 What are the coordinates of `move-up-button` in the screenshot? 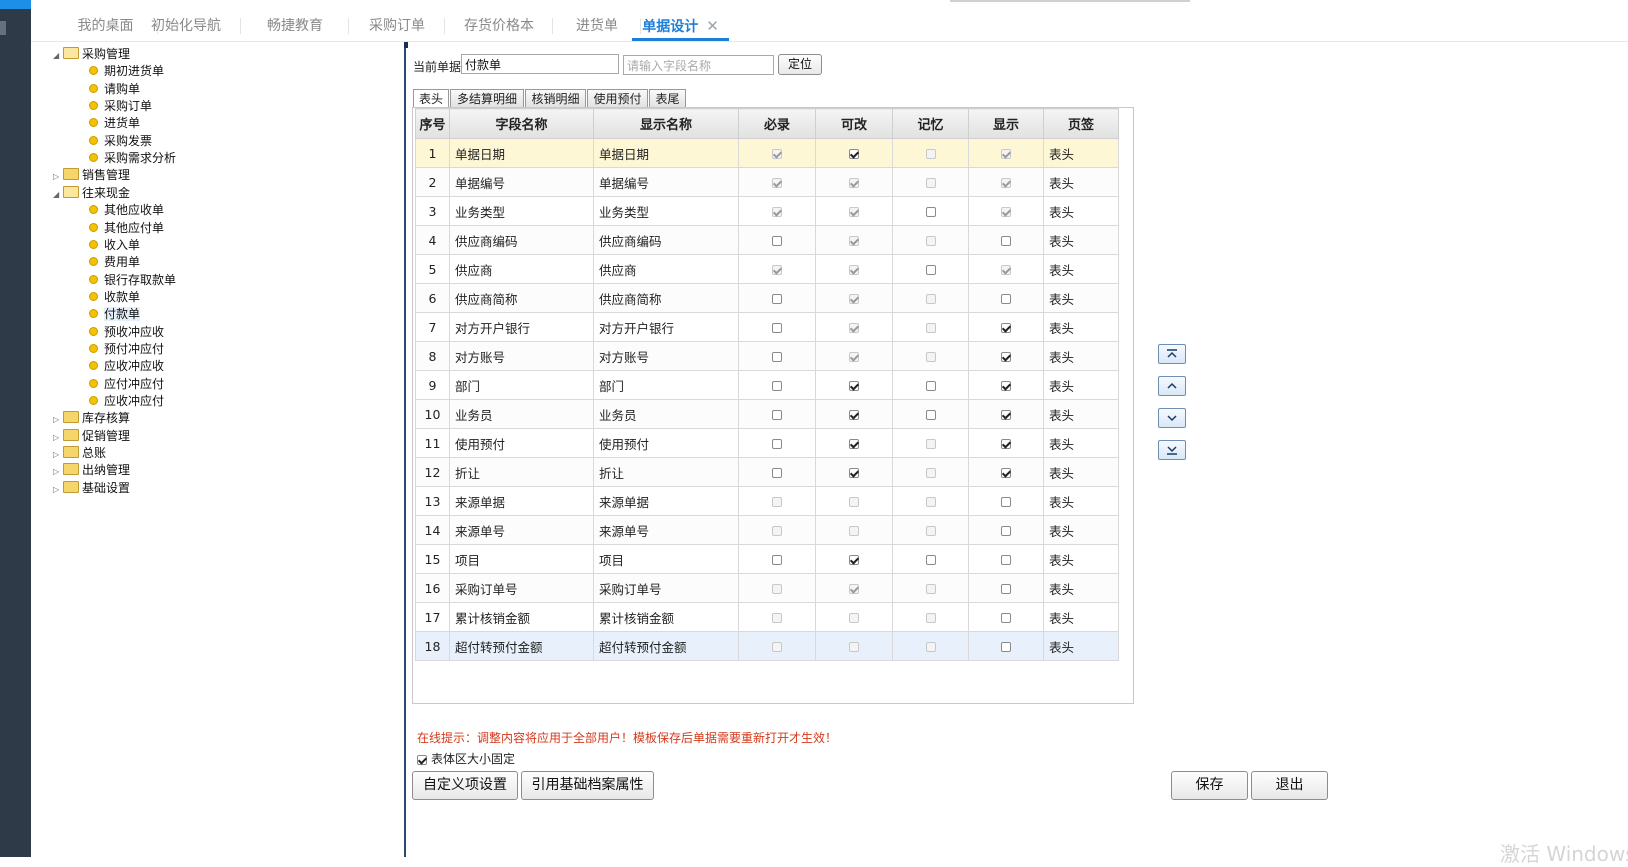 It's located at (1172, 386).